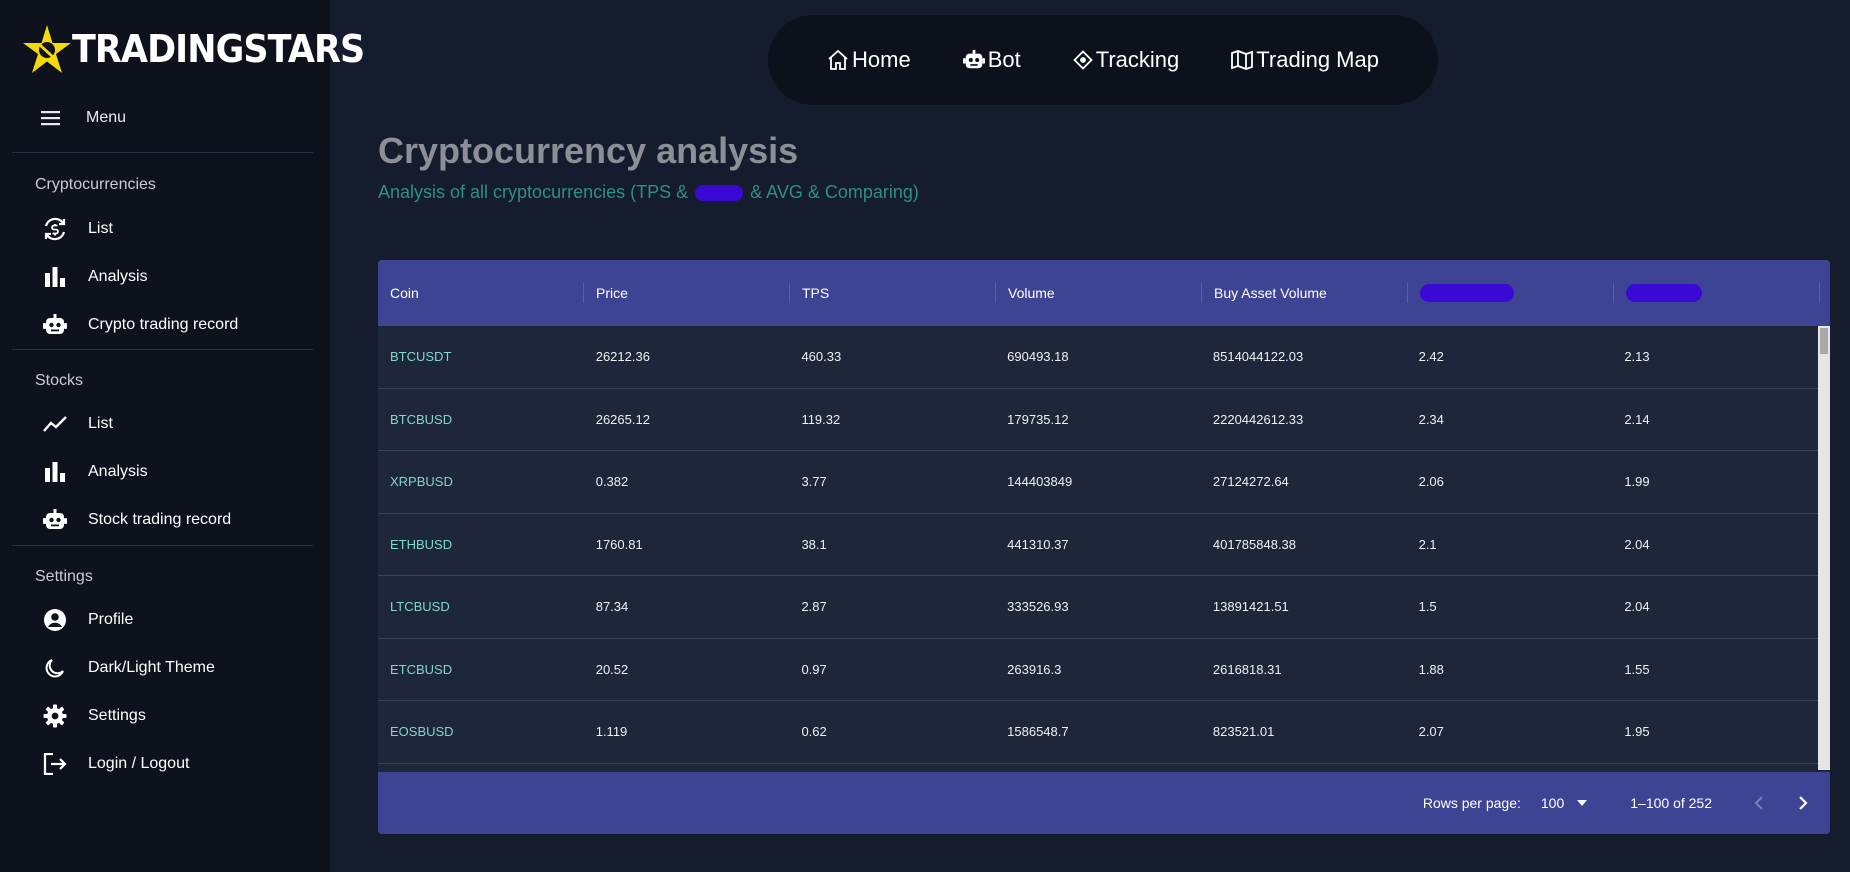  What do you see at coordinates (1104, 803) in the screenshot?
I see `table-pagination: Rows per page: 100 1–100 of 252` at bounding box center [1104, 803].